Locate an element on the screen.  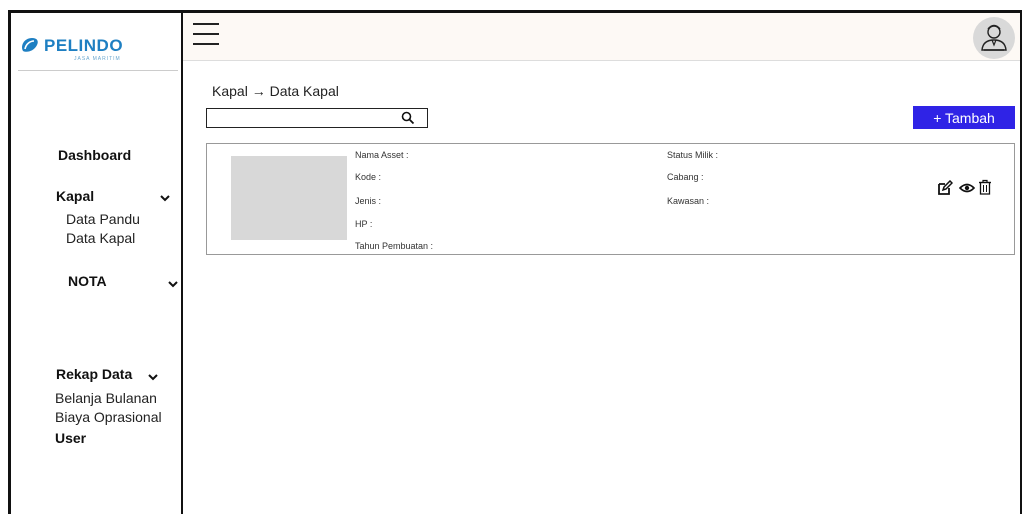
sidebar-item-dashboard: Dashboard is located at coordinates (94, 155).